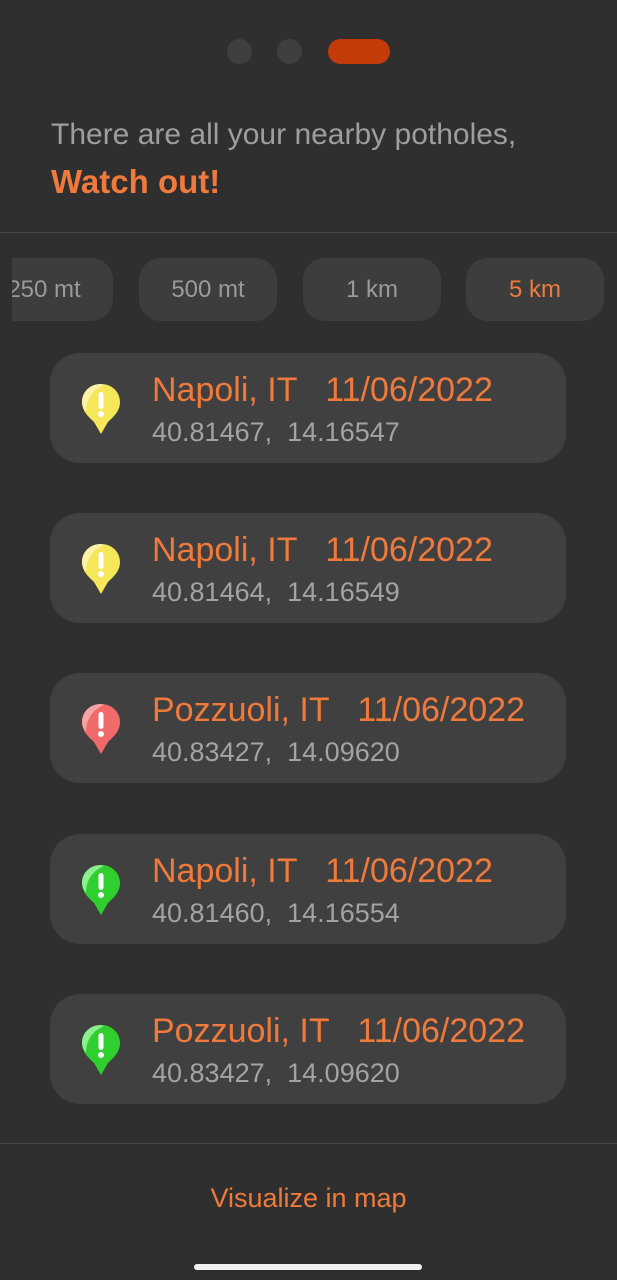  I want to click on header-divider, so click(308, 232).